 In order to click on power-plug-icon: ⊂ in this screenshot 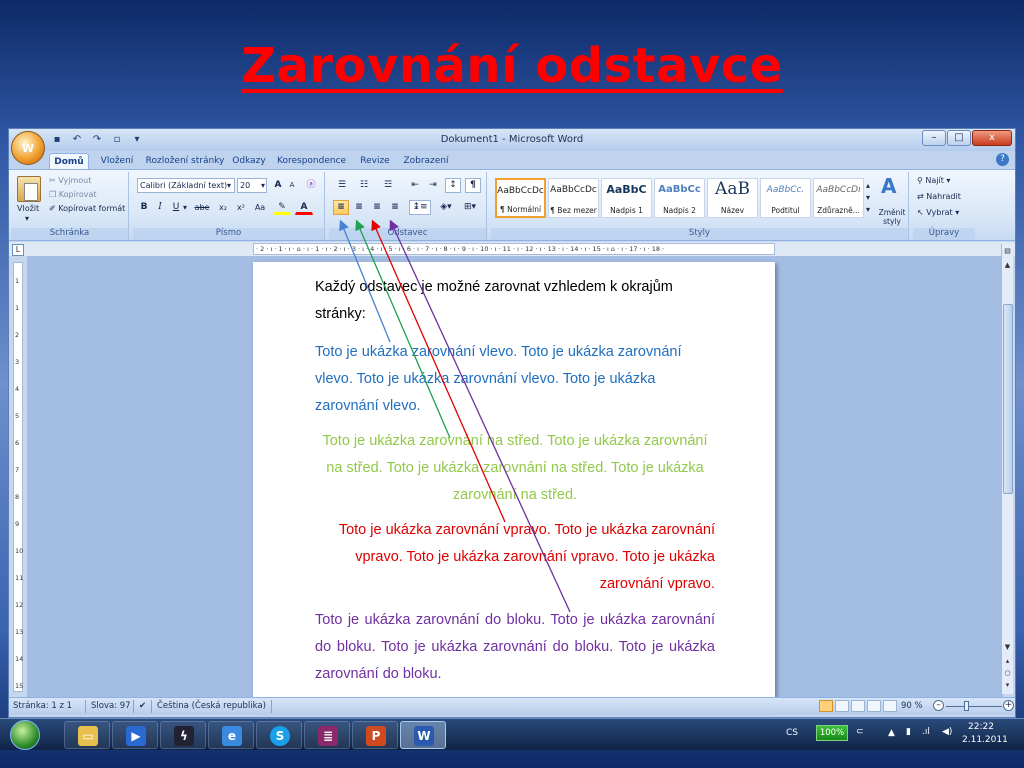, I will do `click(860, 732)`.